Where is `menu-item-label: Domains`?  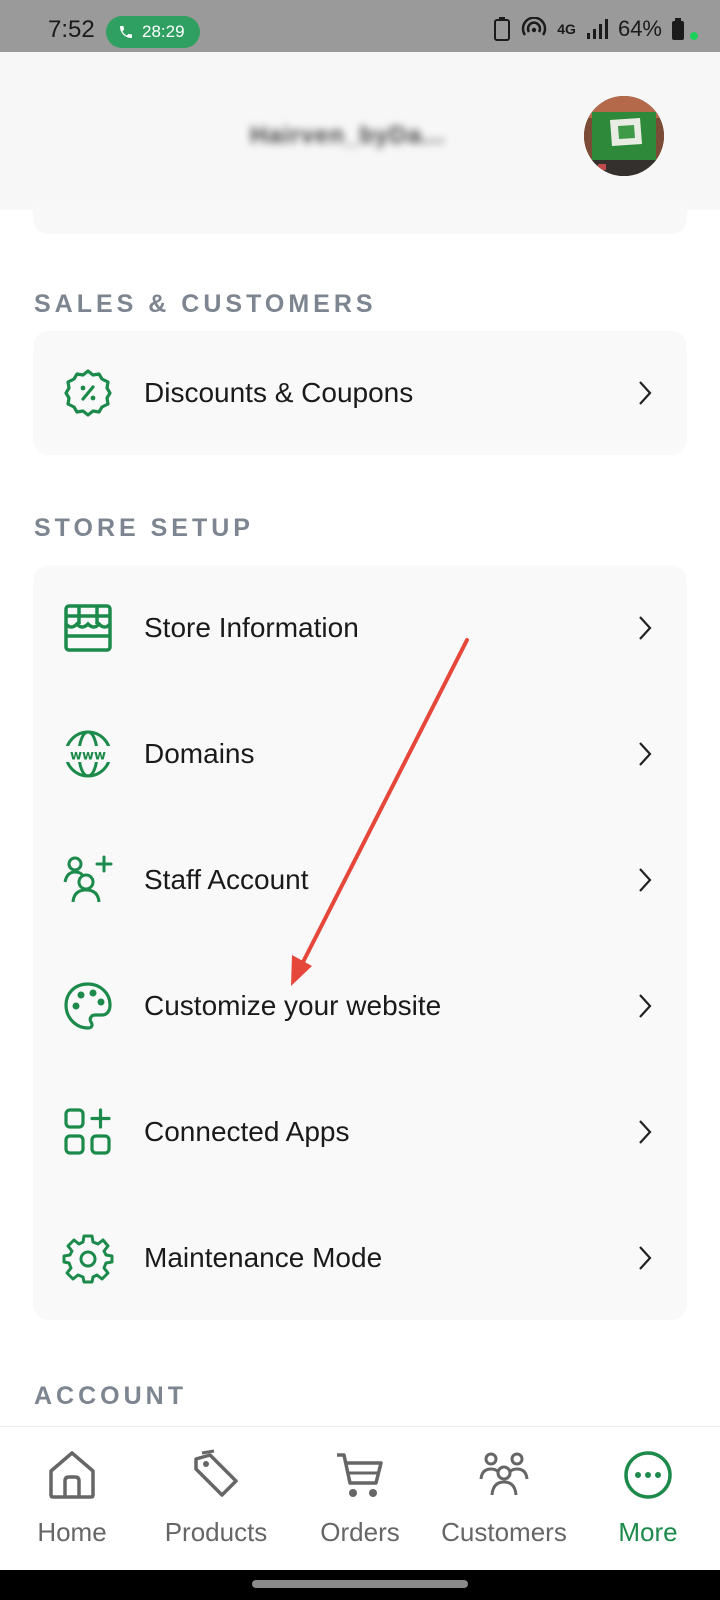
menu-item-label: Domains is located at coordinates (199, 753).